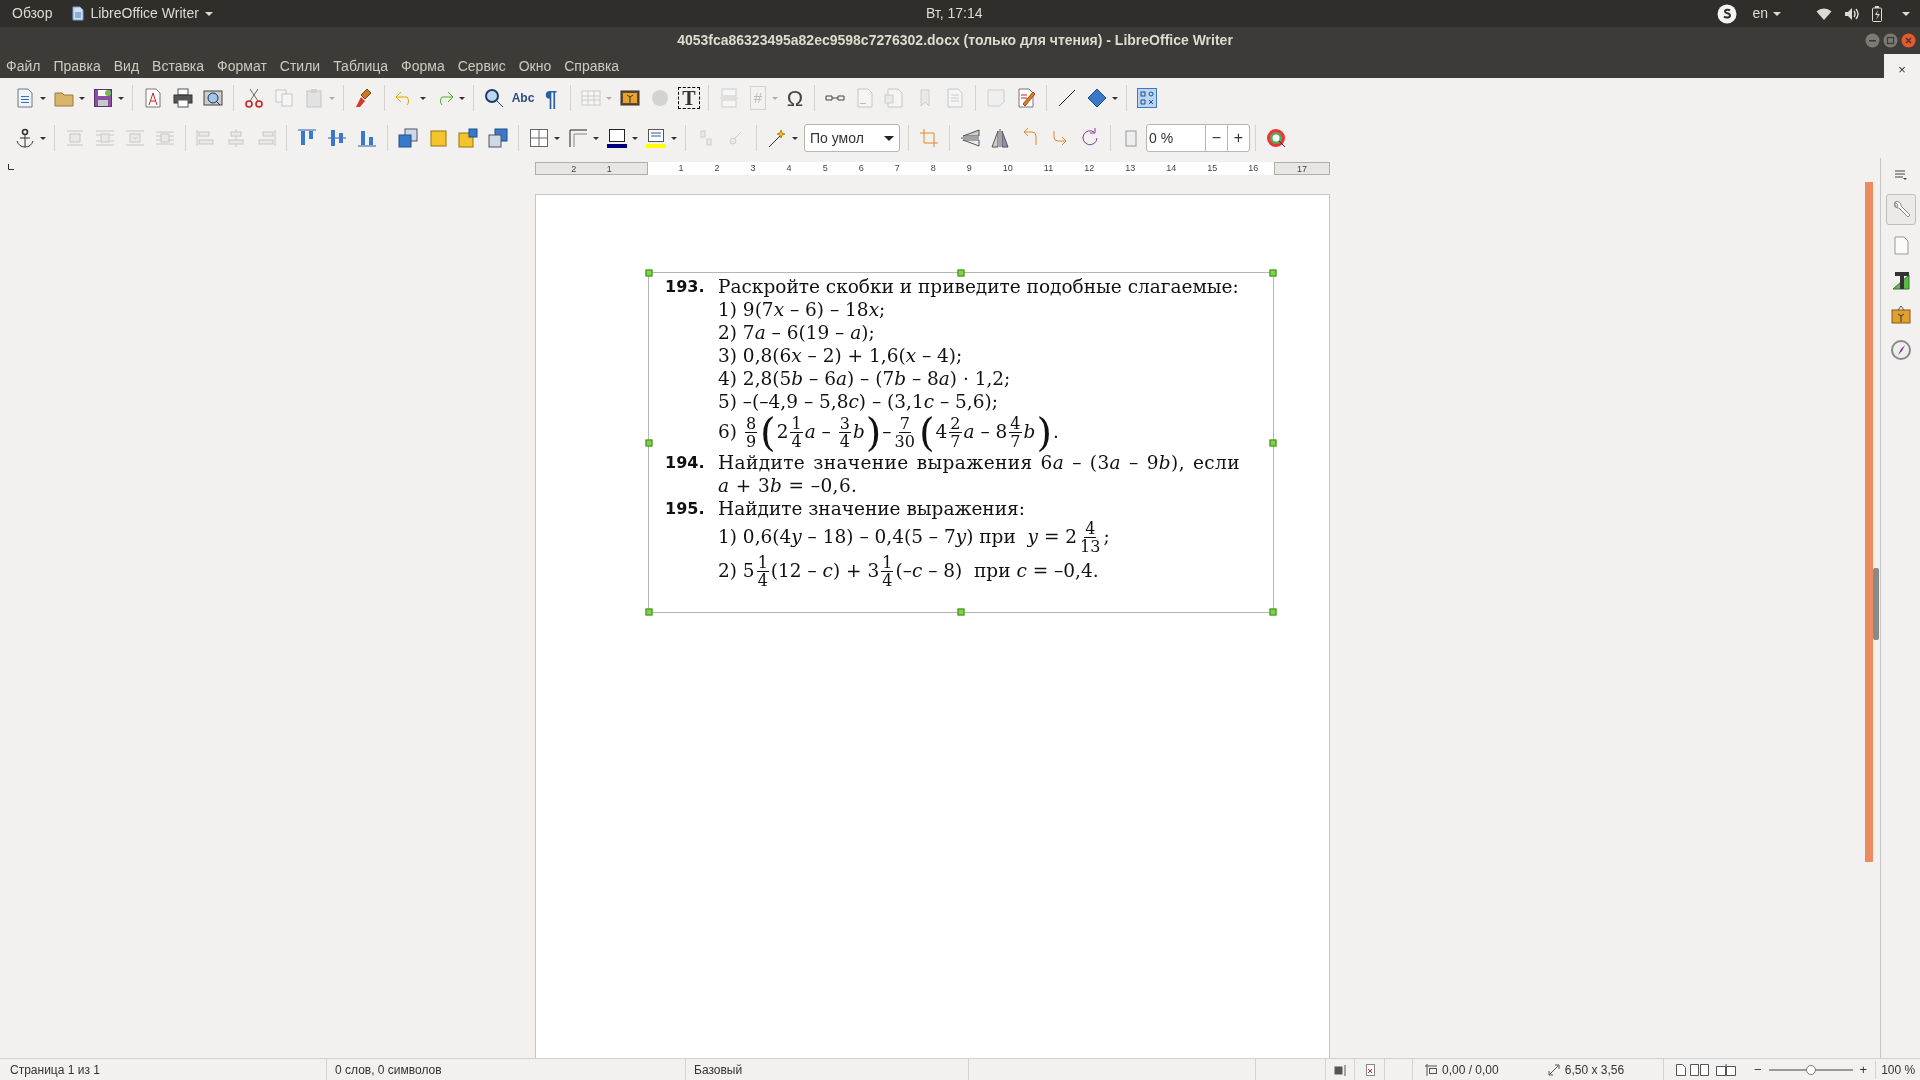 Image resolution: width=1920 pixels, height=1080 pixels. I want to click on math-text: a –, so click(818, 432).